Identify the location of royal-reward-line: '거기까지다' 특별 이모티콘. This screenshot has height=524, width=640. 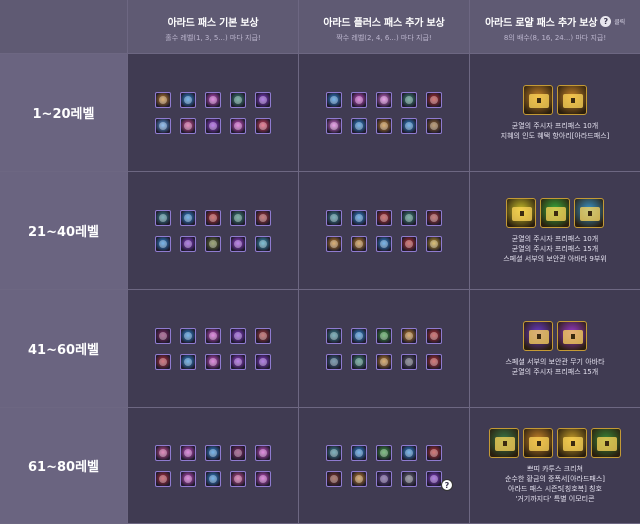
(555, 498).